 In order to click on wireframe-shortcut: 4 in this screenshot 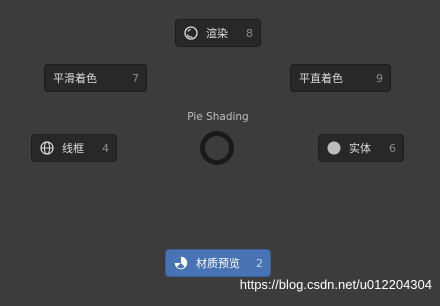, I will do `click(105, 148)`.